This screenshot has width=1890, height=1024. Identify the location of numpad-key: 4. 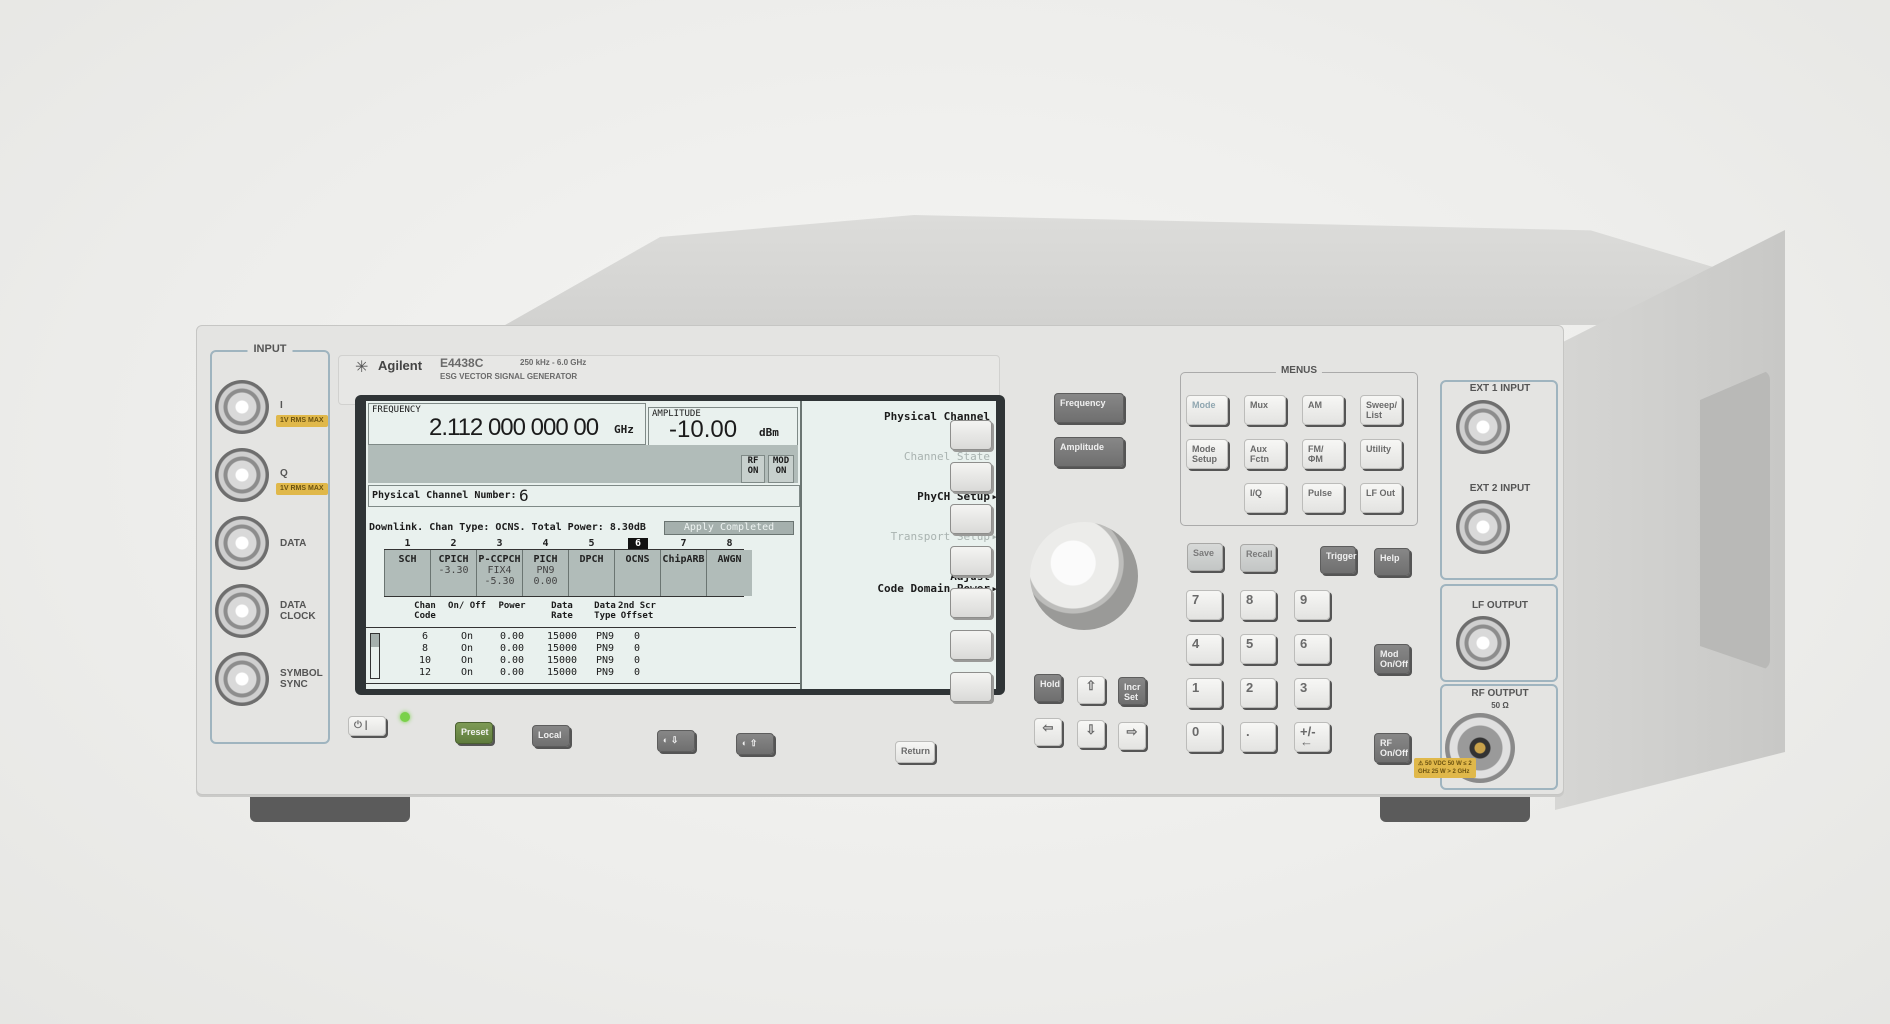
(1204, 649).